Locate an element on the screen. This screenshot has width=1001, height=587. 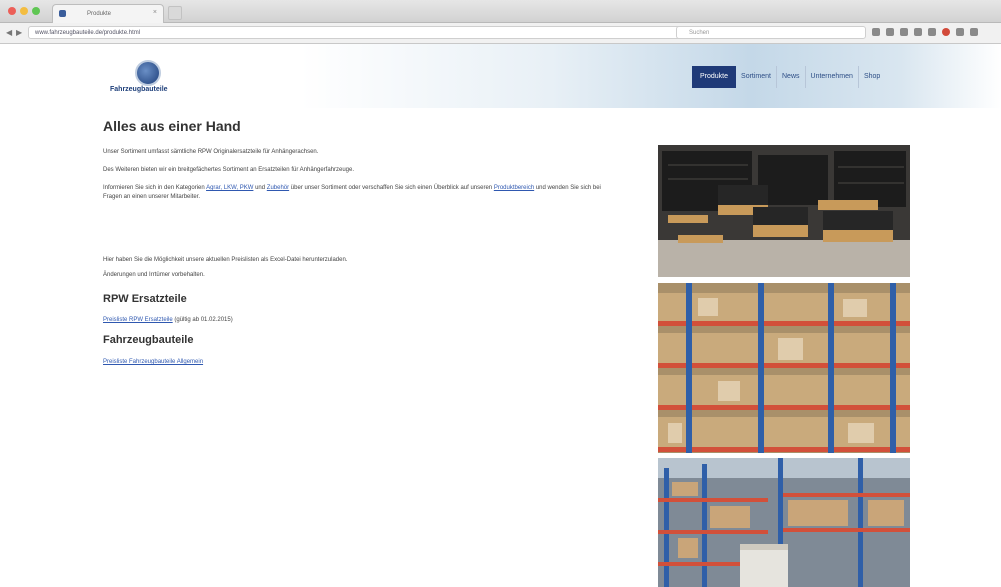
categories-link: Agrar, LKW, PKW is located at coordinates (229, 188).